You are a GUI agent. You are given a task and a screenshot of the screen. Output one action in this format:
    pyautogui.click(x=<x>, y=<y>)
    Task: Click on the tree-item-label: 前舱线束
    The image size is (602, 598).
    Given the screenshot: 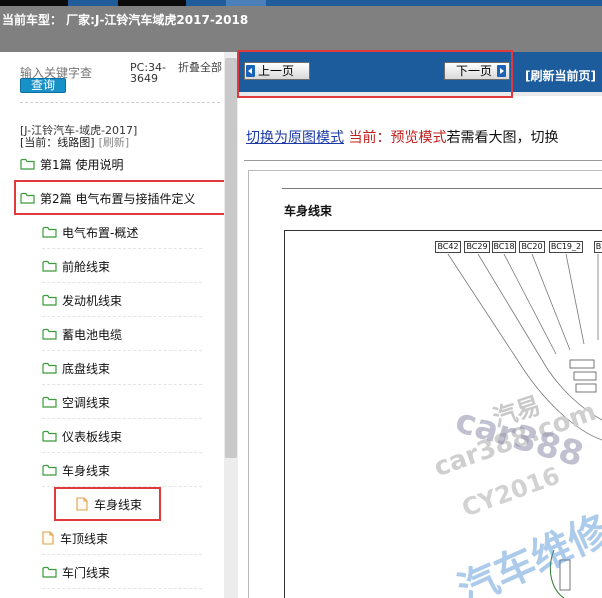 What is the action you would take?
    pyautogui.click(x=86, y=266)
    